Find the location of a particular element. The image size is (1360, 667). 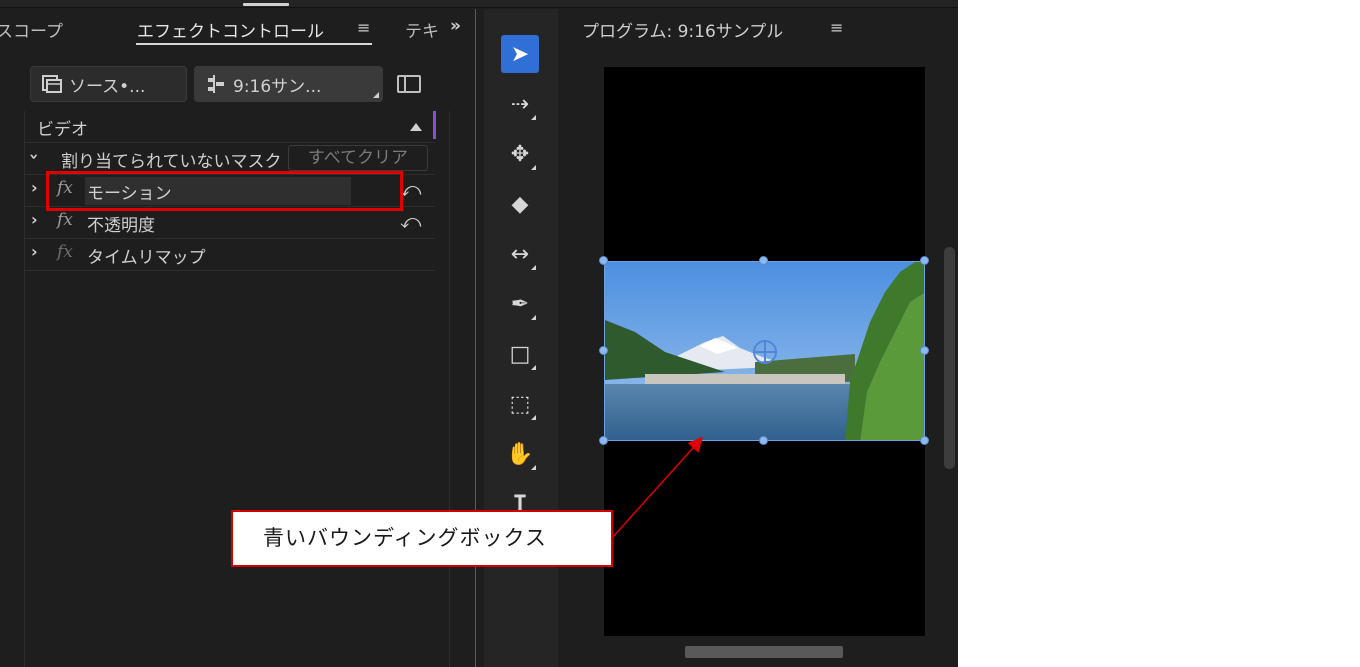

hand-glyph: ✋ is located at coordinates (520, 454).